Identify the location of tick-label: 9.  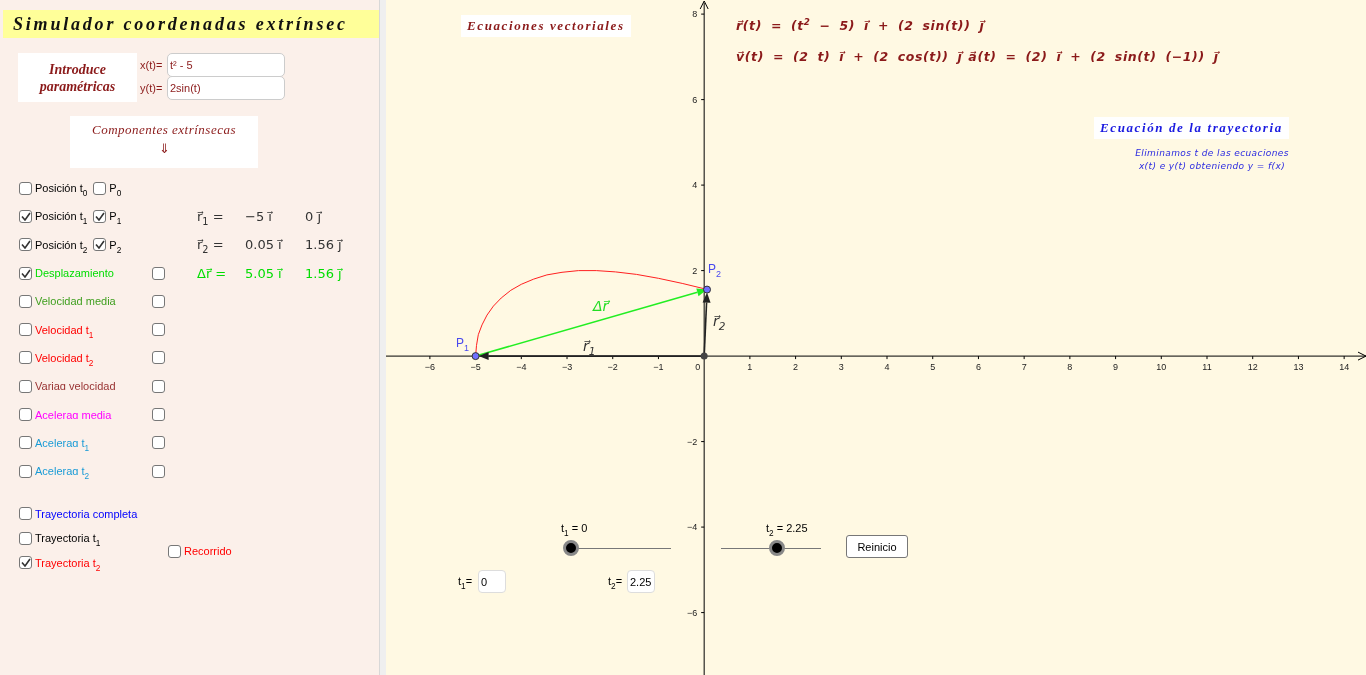
(1116, 367).